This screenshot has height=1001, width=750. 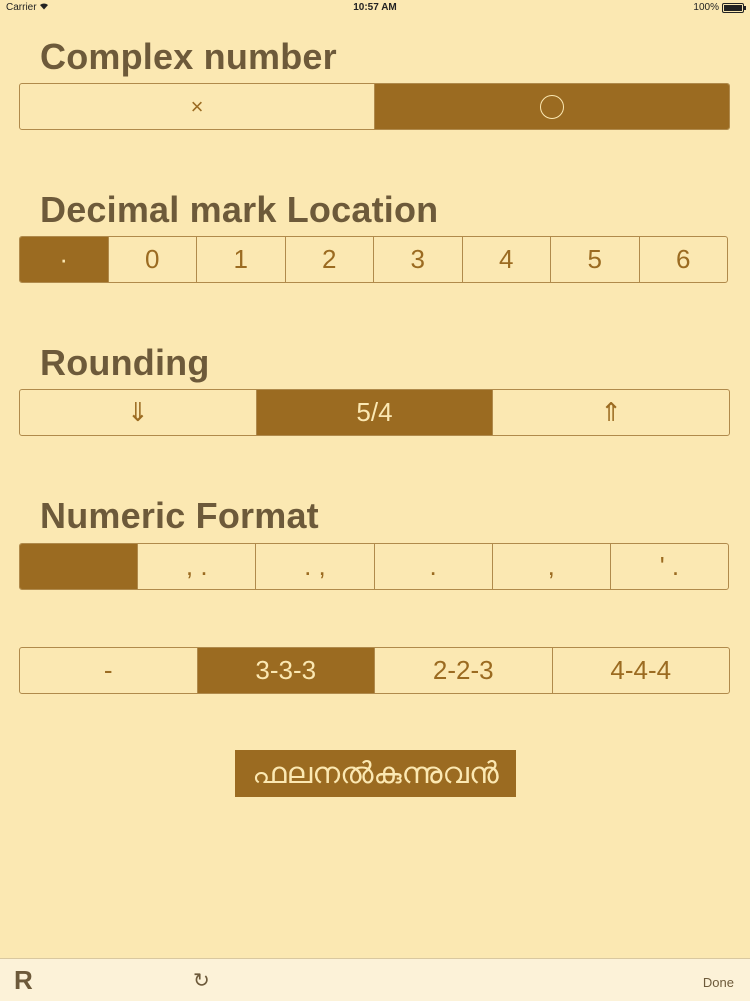 I want to click on complex-number-segmented-control: ×, so click(x=374, y=106).